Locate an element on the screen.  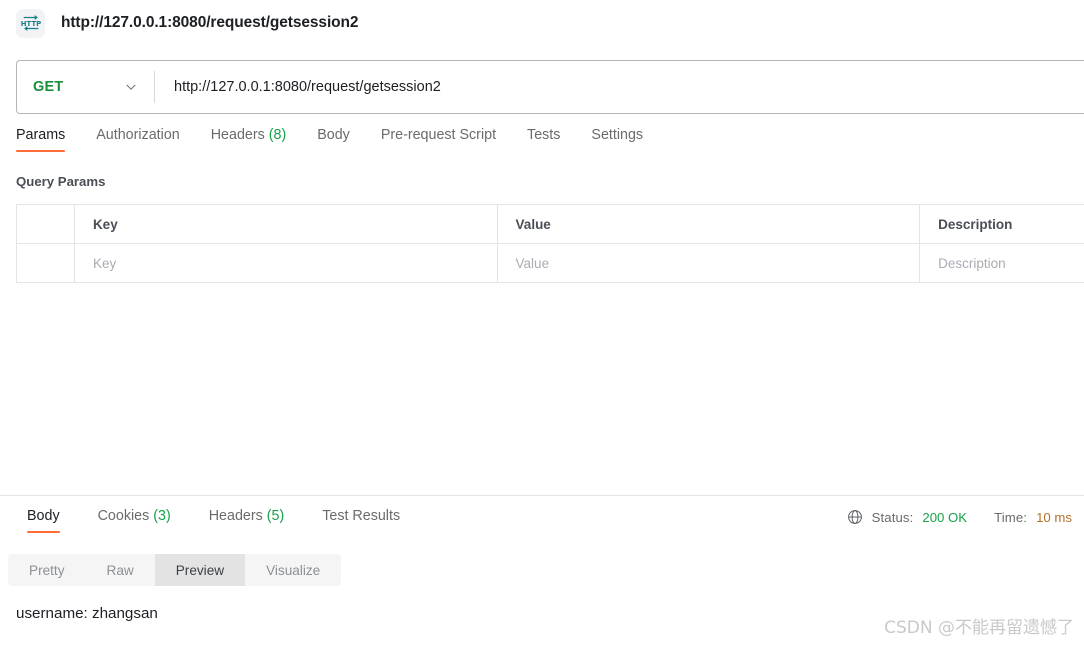
tab-body: Body is located at coordinates (333, 139).